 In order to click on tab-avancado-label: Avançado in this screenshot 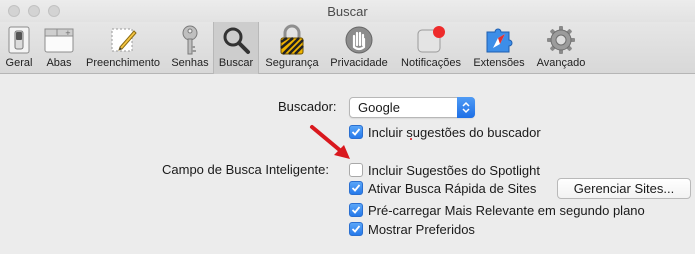, I will do `click(561, 63)`.